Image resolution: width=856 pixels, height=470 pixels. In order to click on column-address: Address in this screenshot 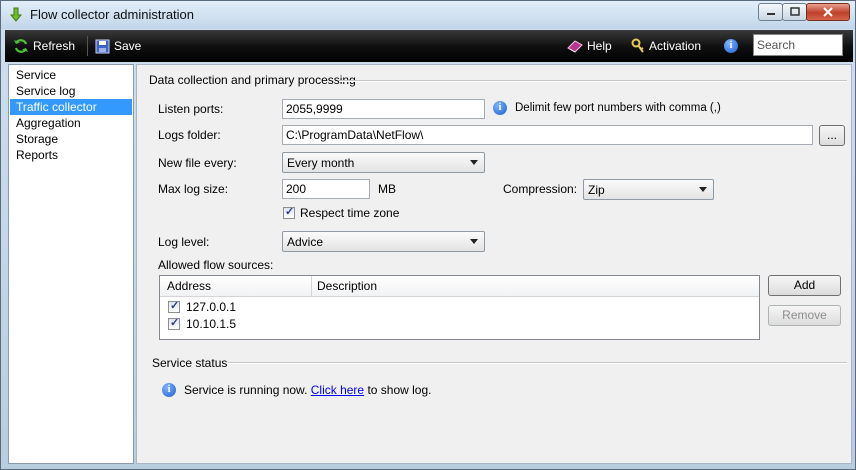, I will do `click(189, 286)`.